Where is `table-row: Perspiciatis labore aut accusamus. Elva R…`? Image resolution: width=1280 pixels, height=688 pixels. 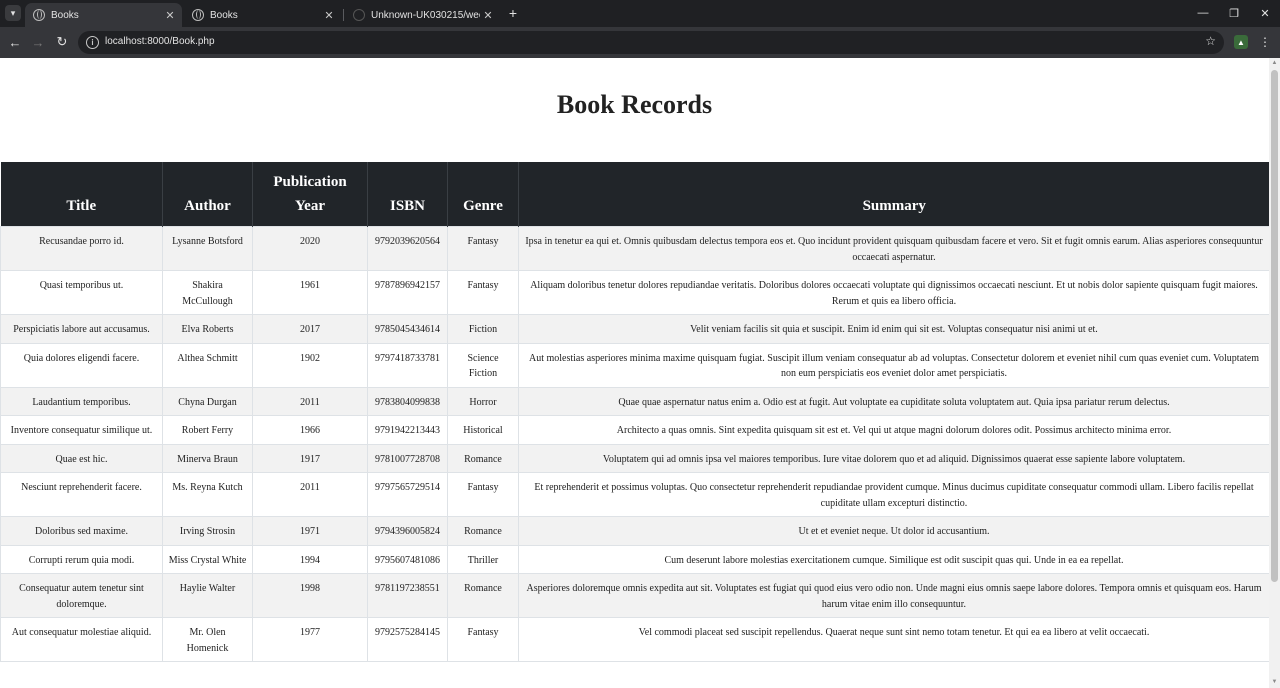
table-row: Perspiciatis labore aut accusamus. Elva R… is located at coordinates (634, 329).